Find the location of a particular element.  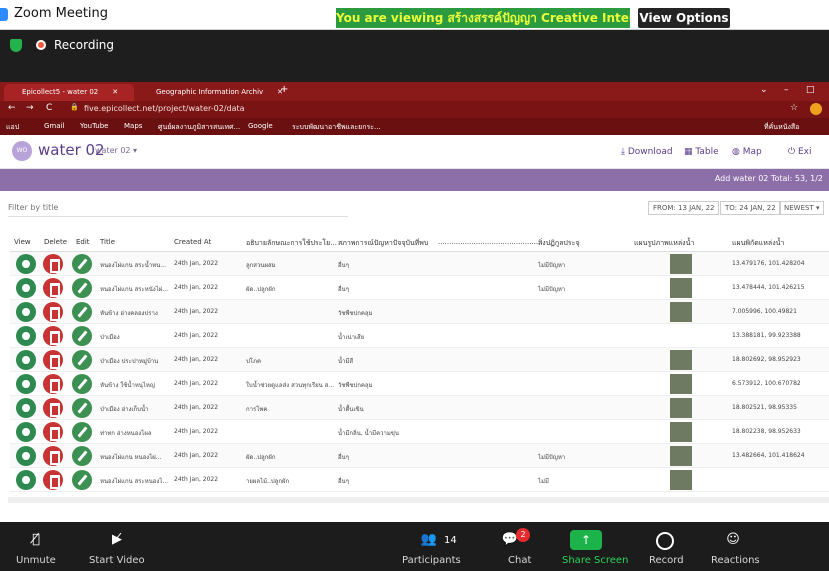

cell-usage: ลูกสวนผสม is located at coordinates (261, 265).